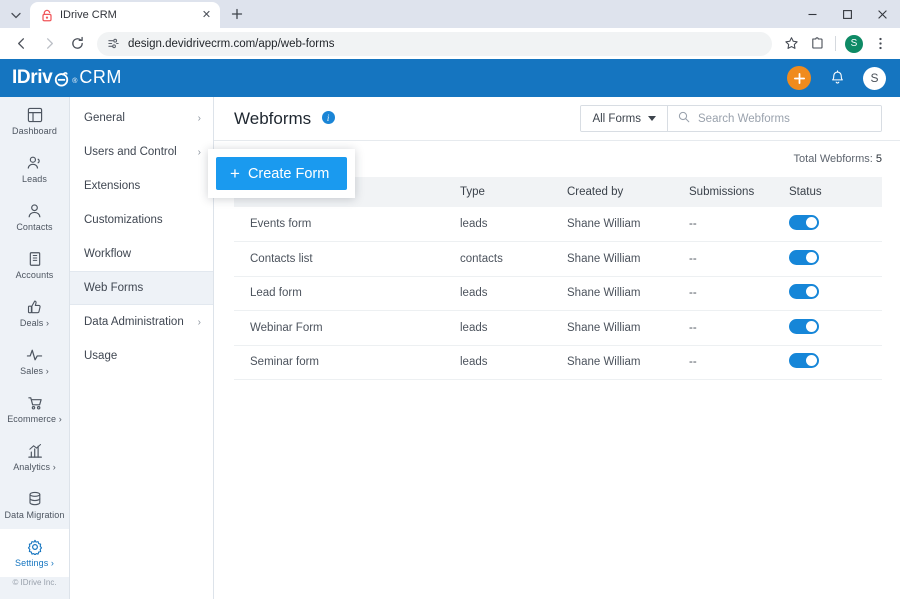 This screenshot has width=900, height=600. Describe the element at coordinates (62, 78) in the screenshot. I see `idrive-e-mark-icon` at that location.